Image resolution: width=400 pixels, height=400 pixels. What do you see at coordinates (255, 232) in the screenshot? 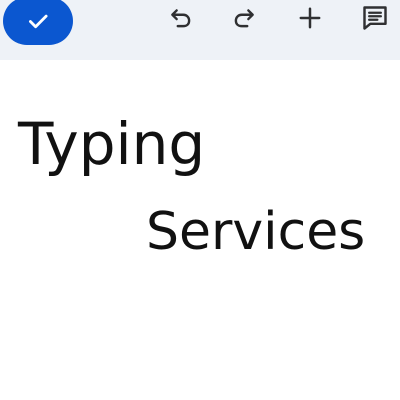
I see `document-text-line-2: Services` at bounding box center [255, 232].